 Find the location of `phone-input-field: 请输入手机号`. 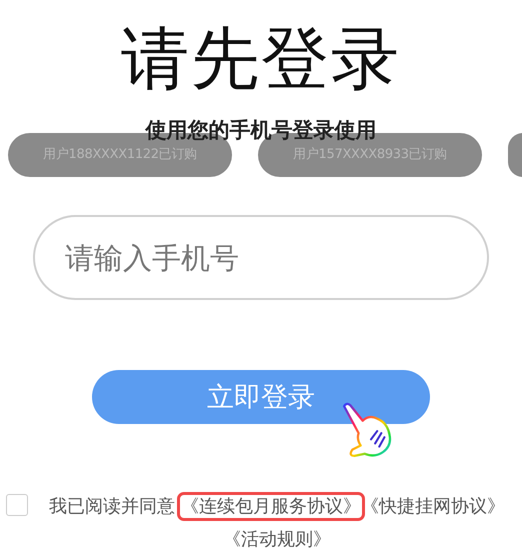

phone-input-field: 请输入手机号 is located at coordinates (261, 257).